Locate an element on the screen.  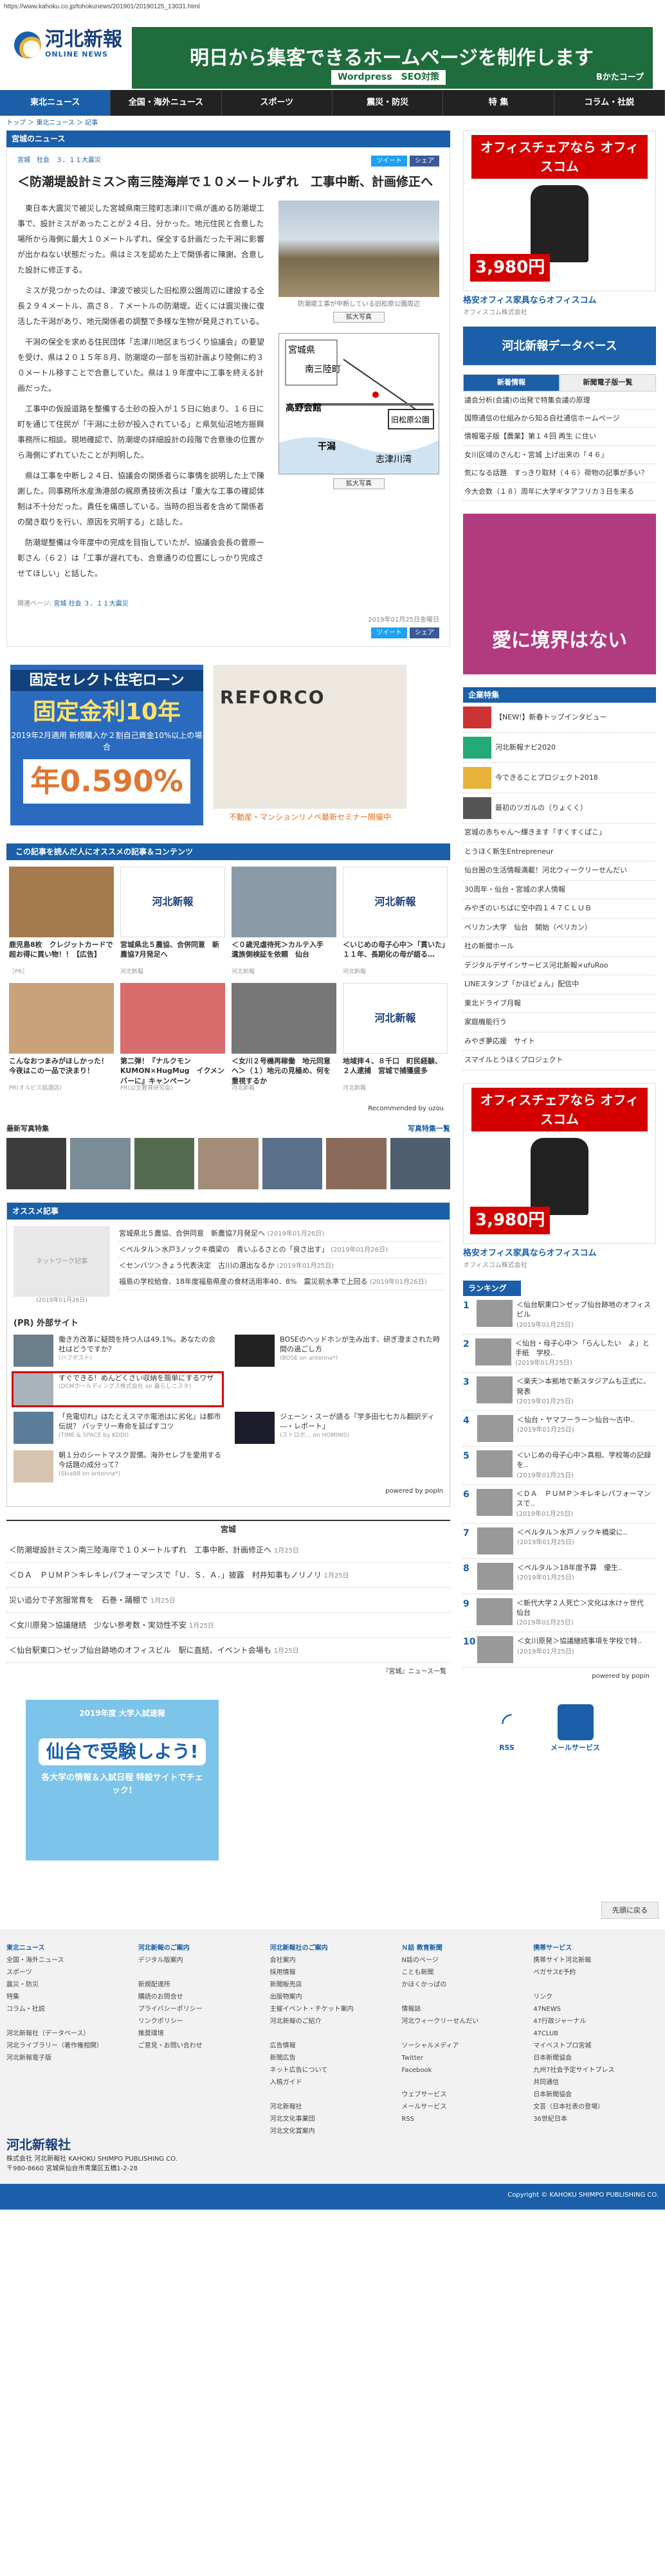
breadcrumb: トップ ＞ 東北ニュース ＞ 記事 is located at coordinates (332, 123).